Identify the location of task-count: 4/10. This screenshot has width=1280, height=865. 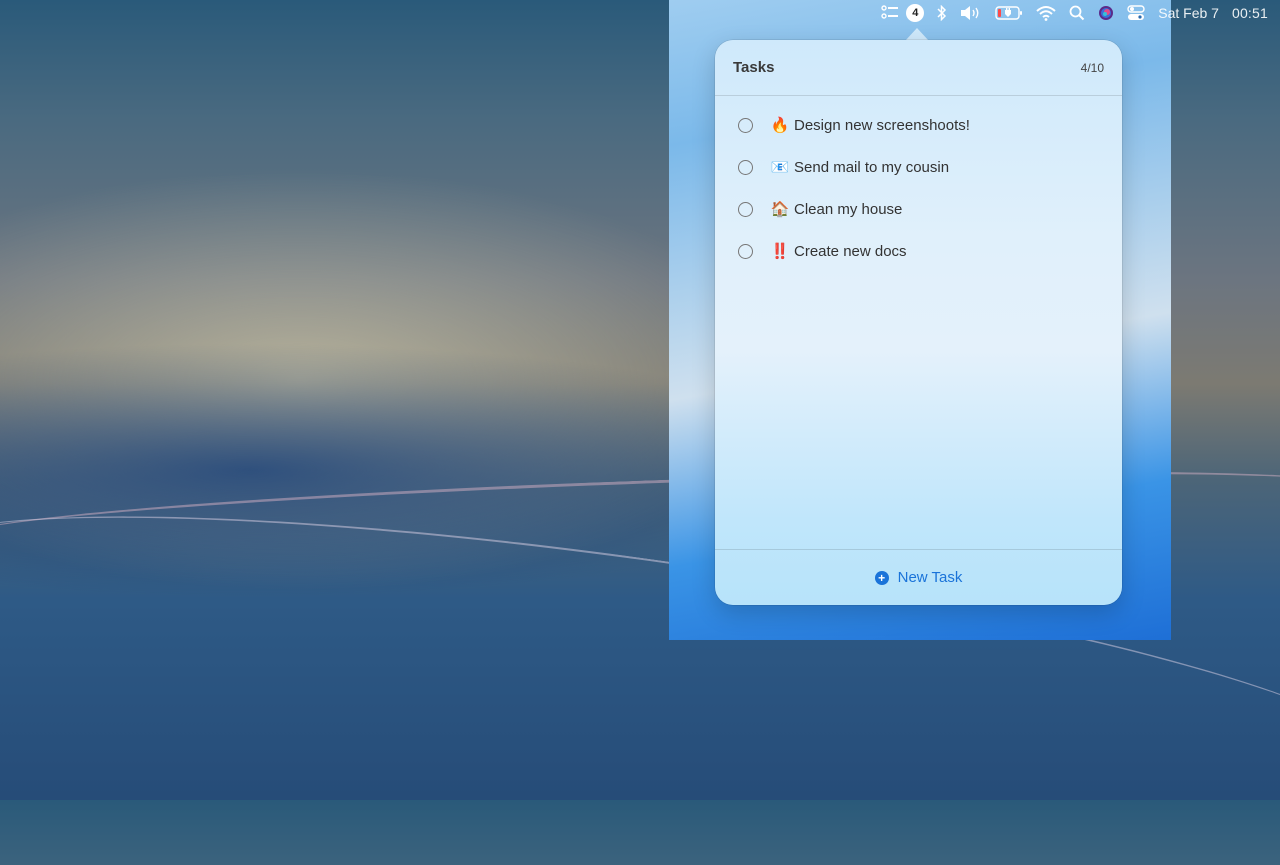
(1092, 67).